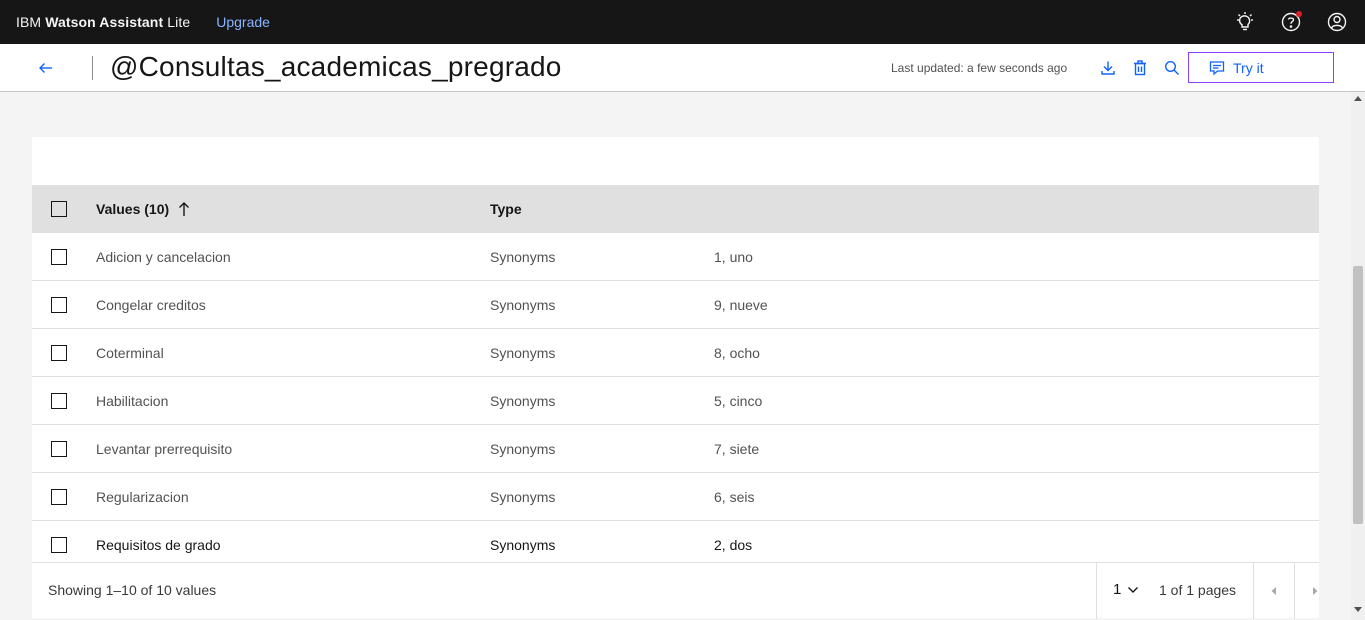 This screenshot has width=1365, height=620. What do you see at coordinates (133, 209) in the screenshot?
I see `values-header-label: Values (10)` at bounding box center [133, 209].